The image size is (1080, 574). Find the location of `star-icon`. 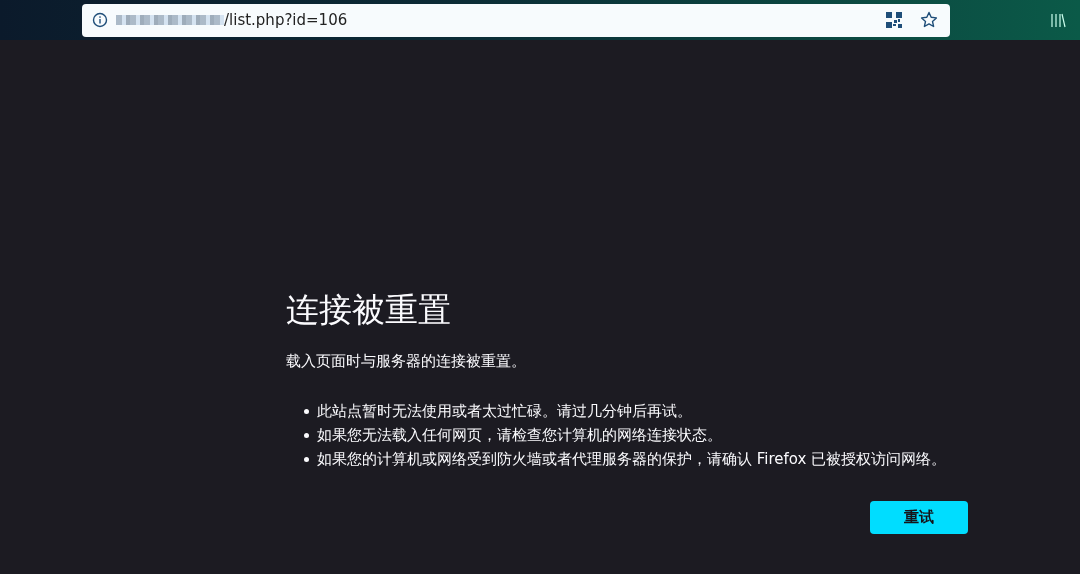

star-icon is located at coordinates (929, 20).